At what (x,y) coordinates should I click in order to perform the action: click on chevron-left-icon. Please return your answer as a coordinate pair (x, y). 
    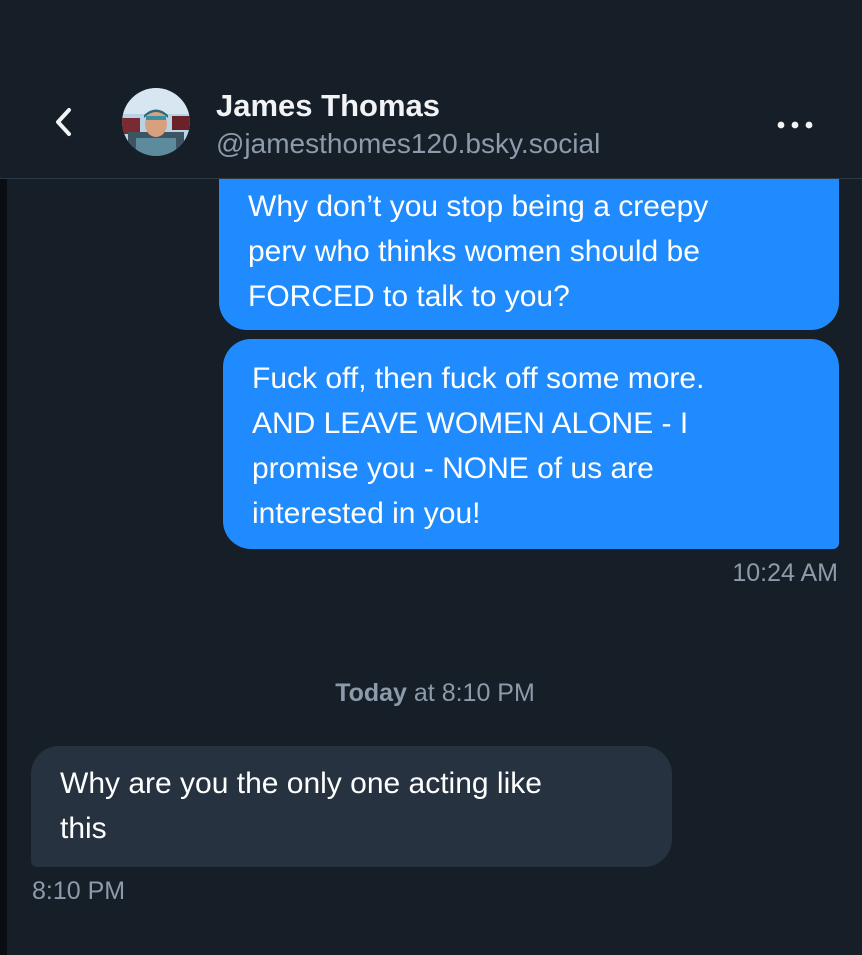
    Looking at the image, I should click on (63, 122).